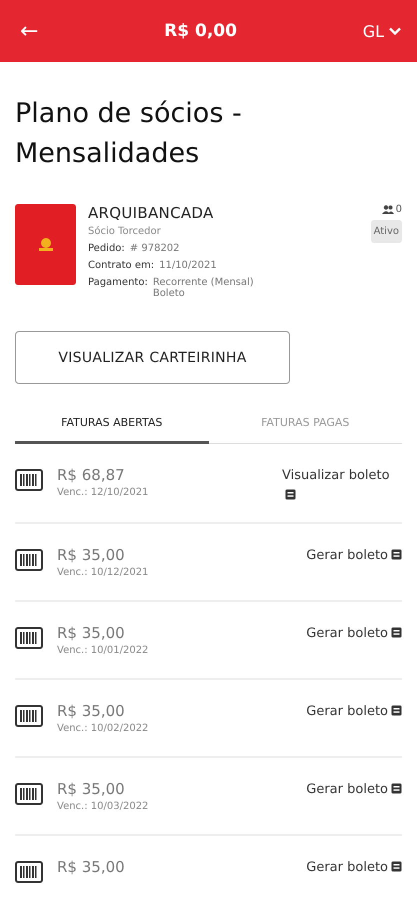  What do you see at coordinates (103, 650) in the screenshot?
I see `due-date: Venc.: 10/01/2022` at bounding box center [103, 650].